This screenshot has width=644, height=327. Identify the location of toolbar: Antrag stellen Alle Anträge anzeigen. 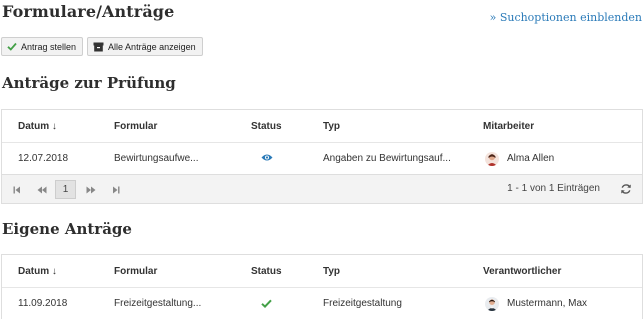
(102, 46).